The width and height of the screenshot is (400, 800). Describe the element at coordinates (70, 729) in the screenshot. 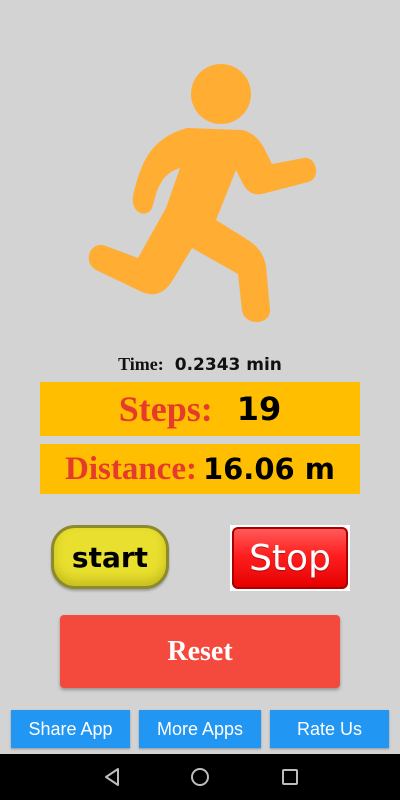

I see `share-app-button: Share App` at that location.